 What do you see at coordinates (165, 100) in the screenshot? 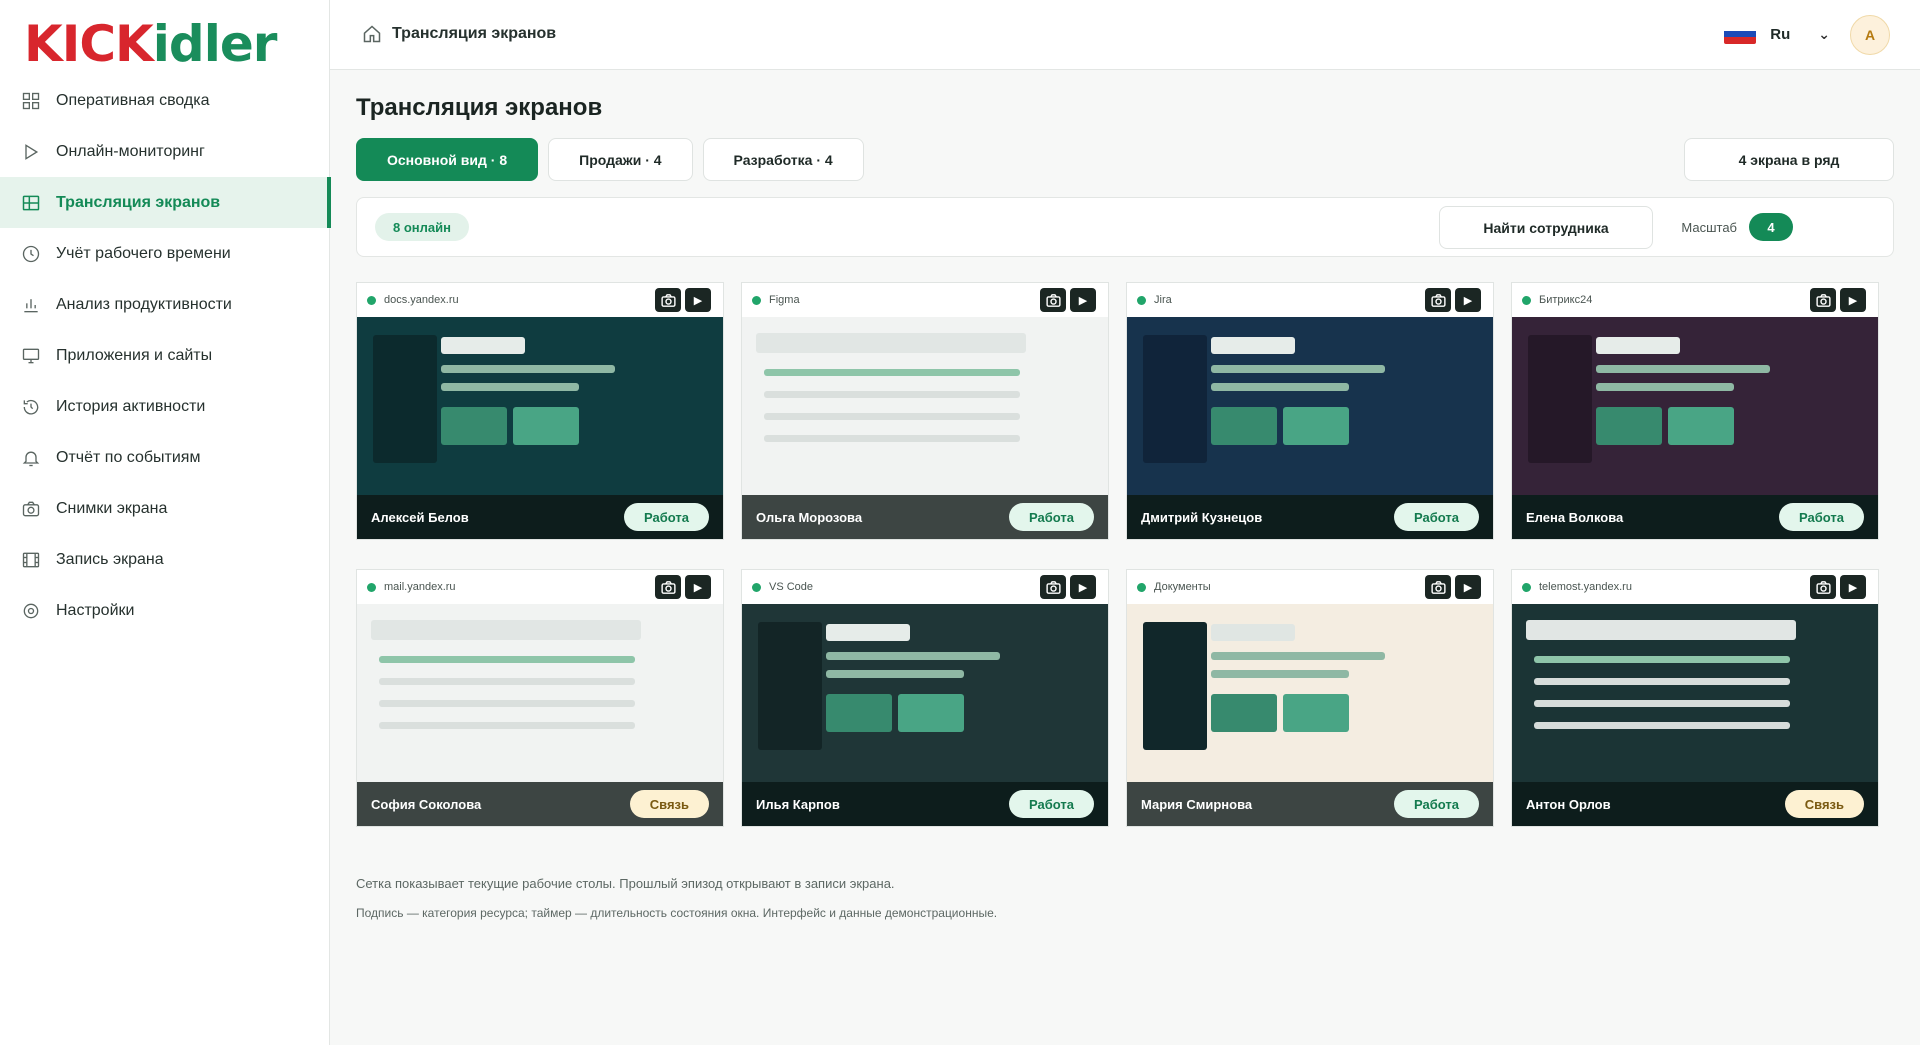
I see `sidebar-item: Оперативная сводка` at bounding box center [165, 100].